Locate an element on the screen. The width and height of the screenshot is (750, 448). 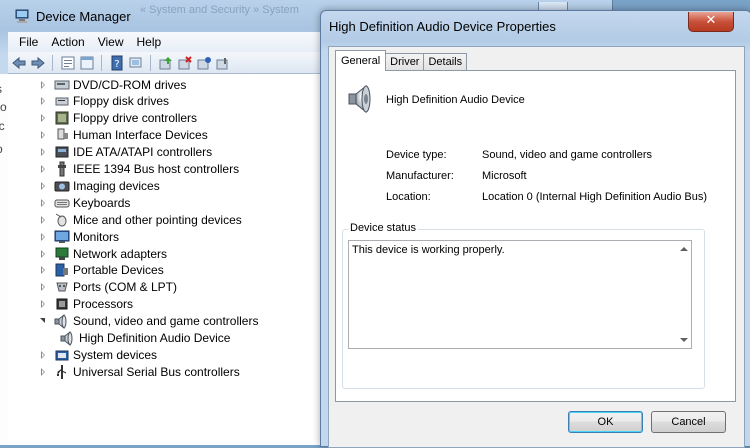
tree-category-item: IEEE 1394 Bus host controllers is located at coordinates (123, 169).